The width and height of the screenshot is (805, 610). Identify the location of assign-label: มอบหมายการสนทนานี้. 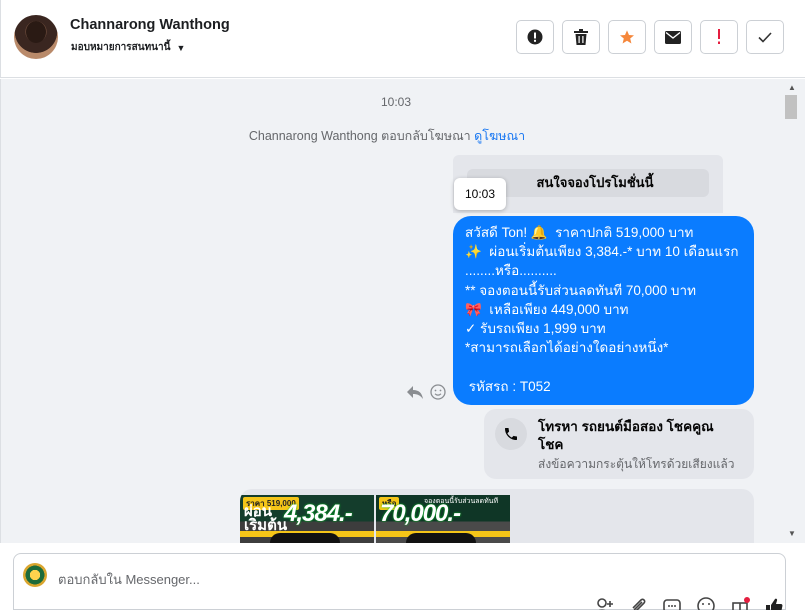
(121, 47).